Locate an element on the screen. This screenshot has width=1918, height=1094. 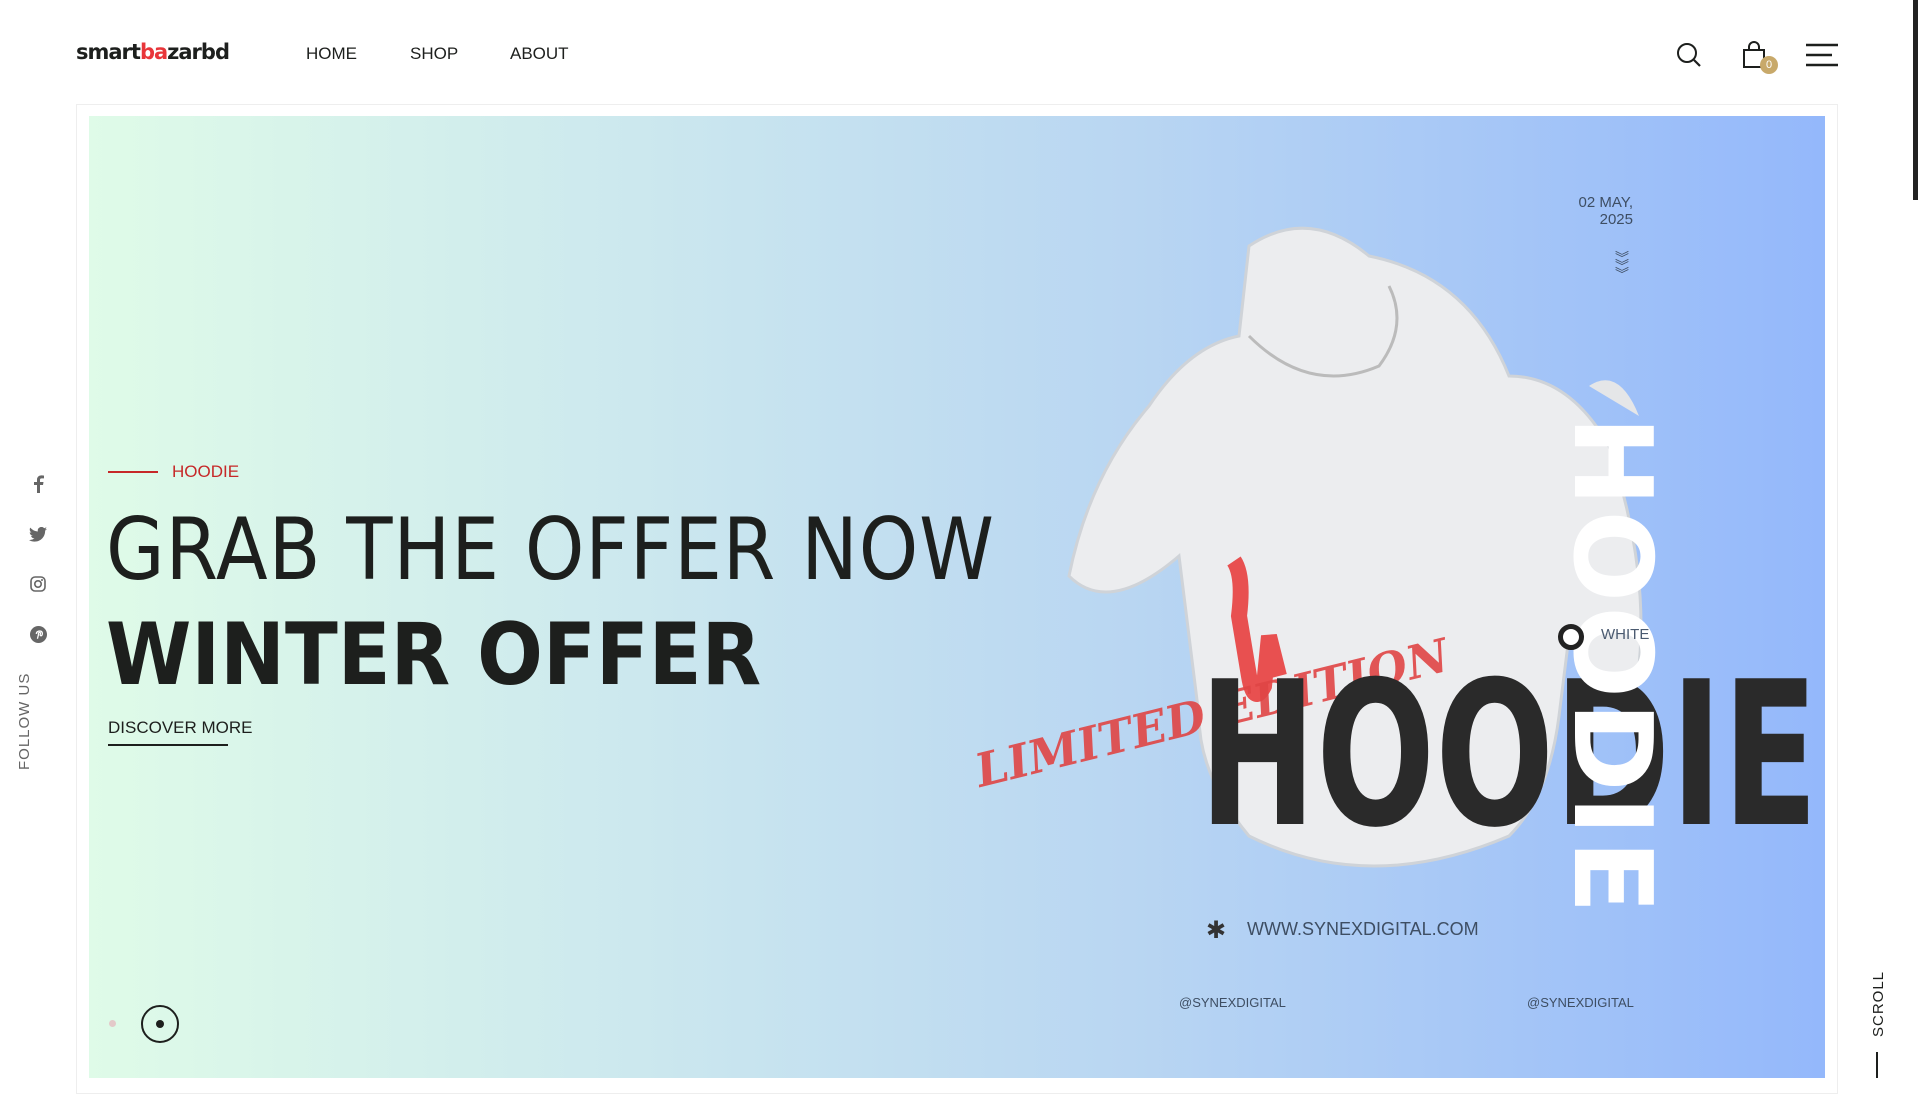
cart-count-badge: 0 is located at coordinates (1769, 65).